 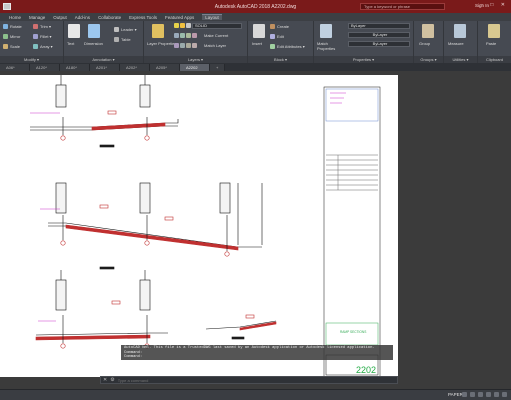 I want to click on document-tab: A180*, so click(x=75, y=67).